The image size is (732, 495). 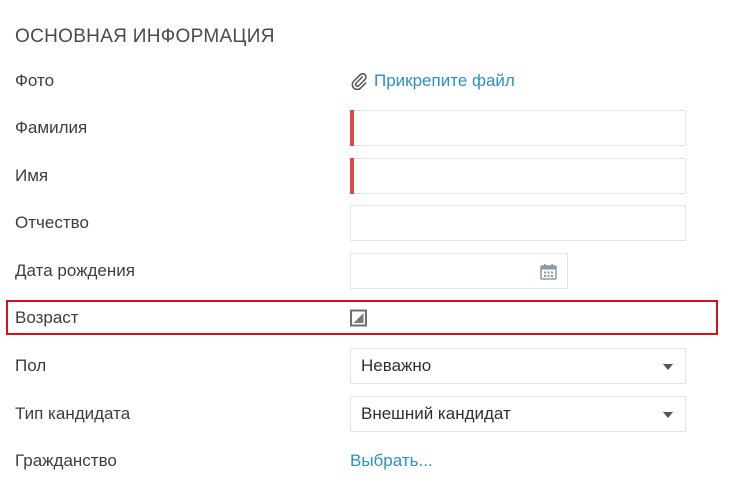 What do you see at coordinates (518, 414) in the screenshot?
I see `candidate-type-select: Внешний кандидат` at bounding box center [518, 414].